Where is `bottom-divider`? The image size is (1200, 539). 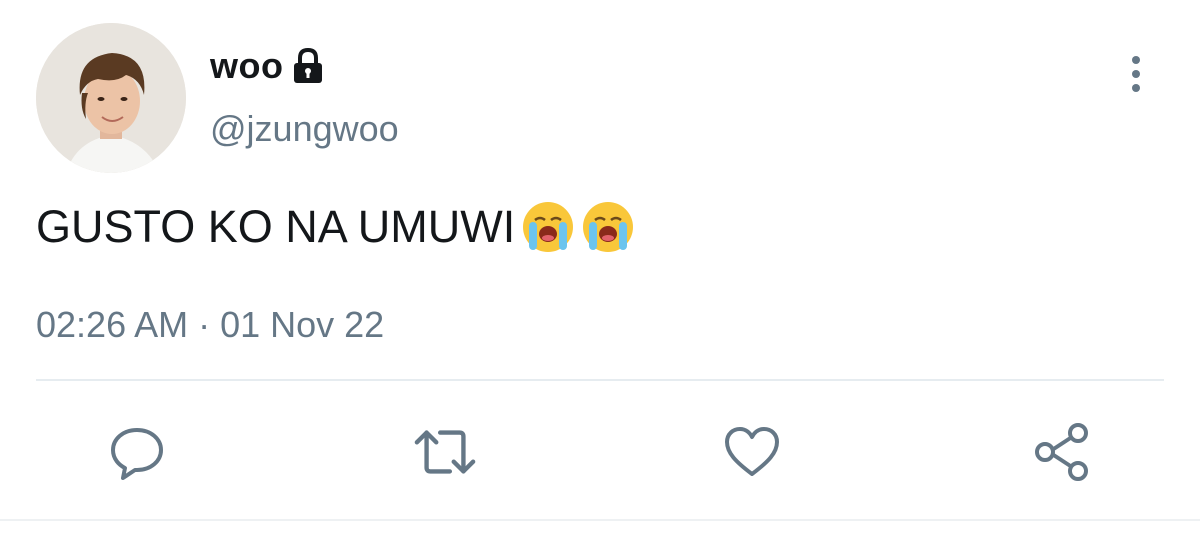 bottom-divider is located at coordinates (600, 520).